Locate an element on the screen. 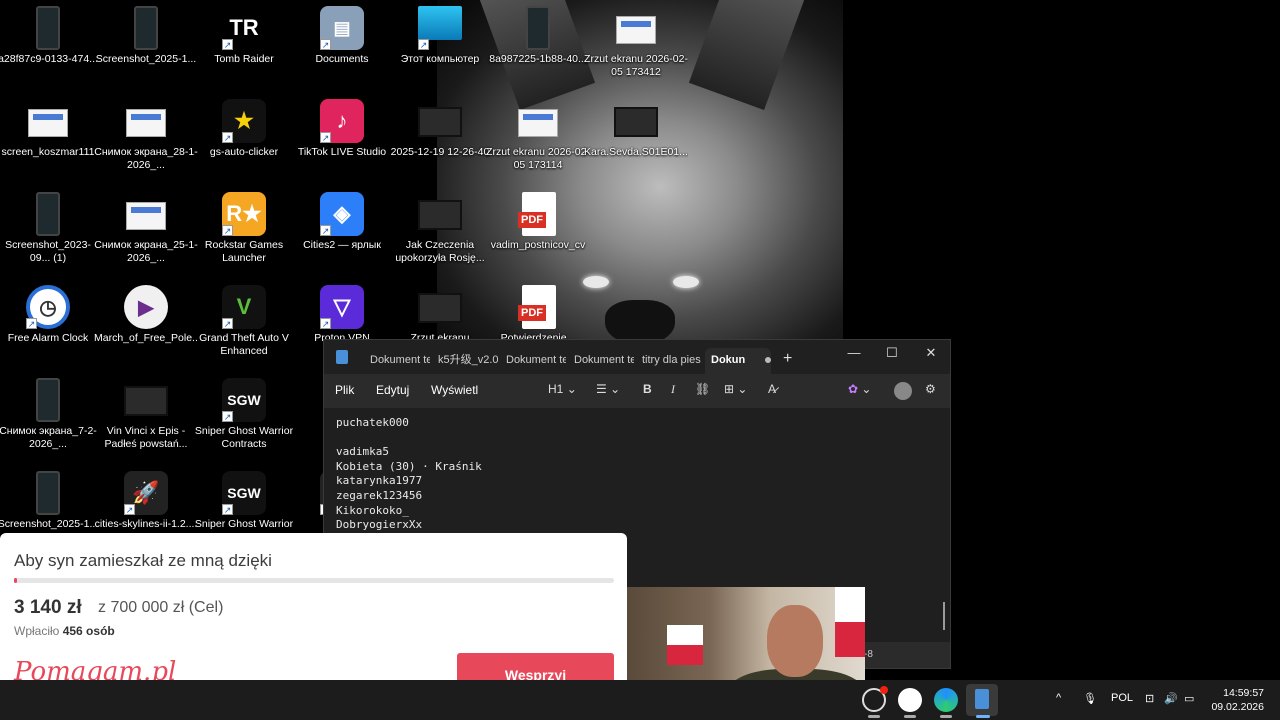 This screenshot has width=1280, height=720. desktop-icon: SGW ↗ Sniper Ghost Warrior Contracts is located at coordinates (244, 419).